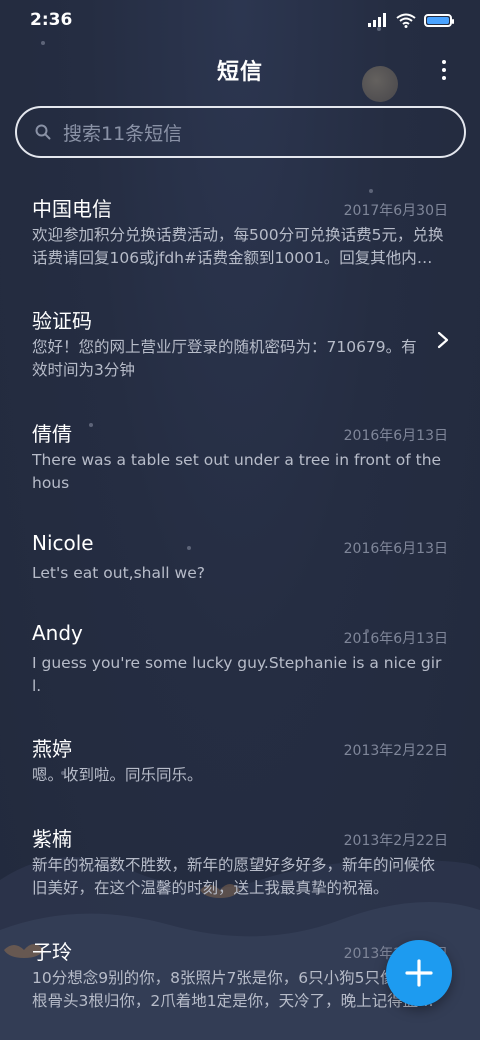  Describe the element at coordinates (406, 20) in the screenshot. I see `wifi-icon` at that location.